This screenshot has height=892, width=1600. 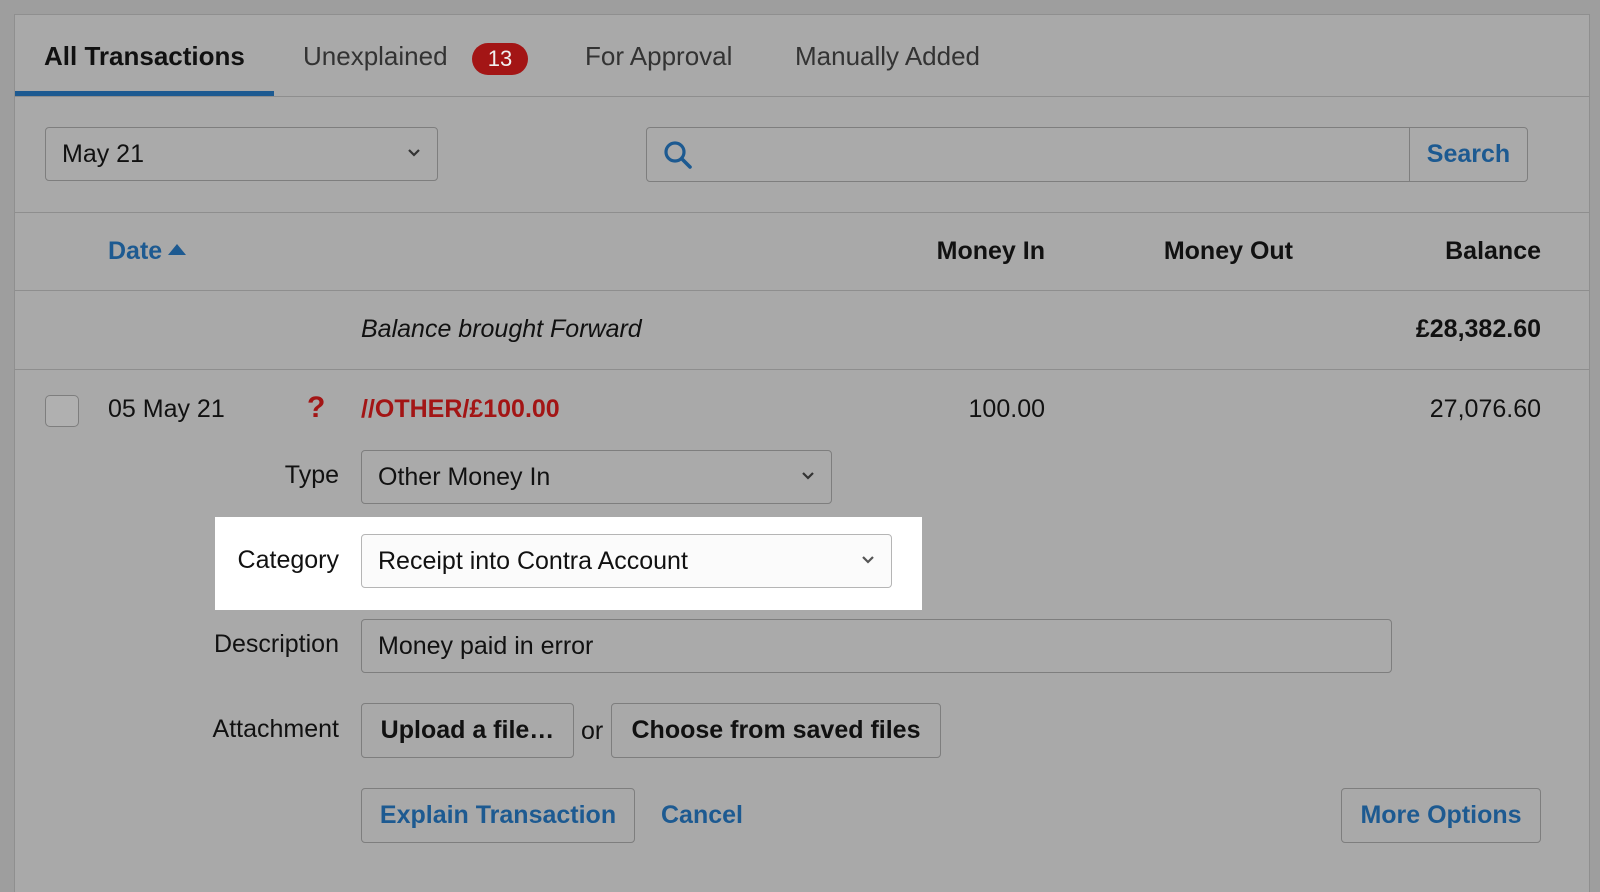 I want to click on transaction-description: //OTHER/£100.00, so click(x=460, y=409).